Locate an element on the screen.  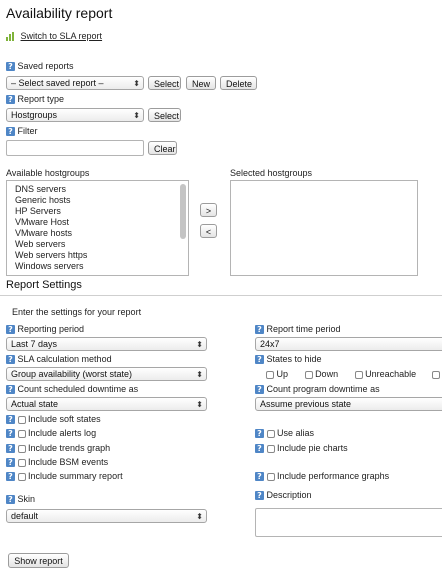
filter-label-row: ? Filter is located at coordinates (22, 131).